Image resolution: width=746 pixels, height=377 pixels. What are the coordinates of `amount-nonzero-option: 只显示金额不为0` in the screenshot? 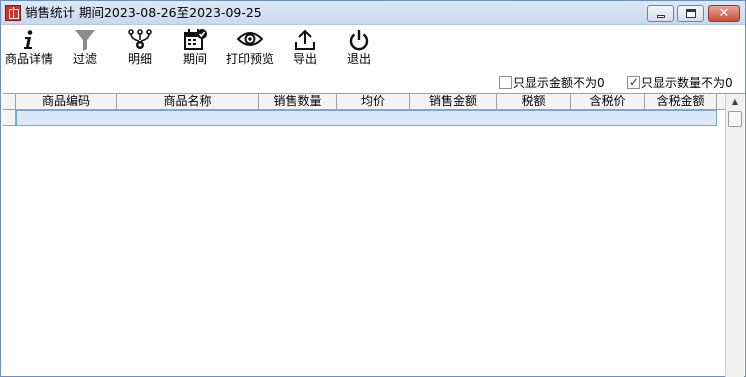 It's located at (552, 83).